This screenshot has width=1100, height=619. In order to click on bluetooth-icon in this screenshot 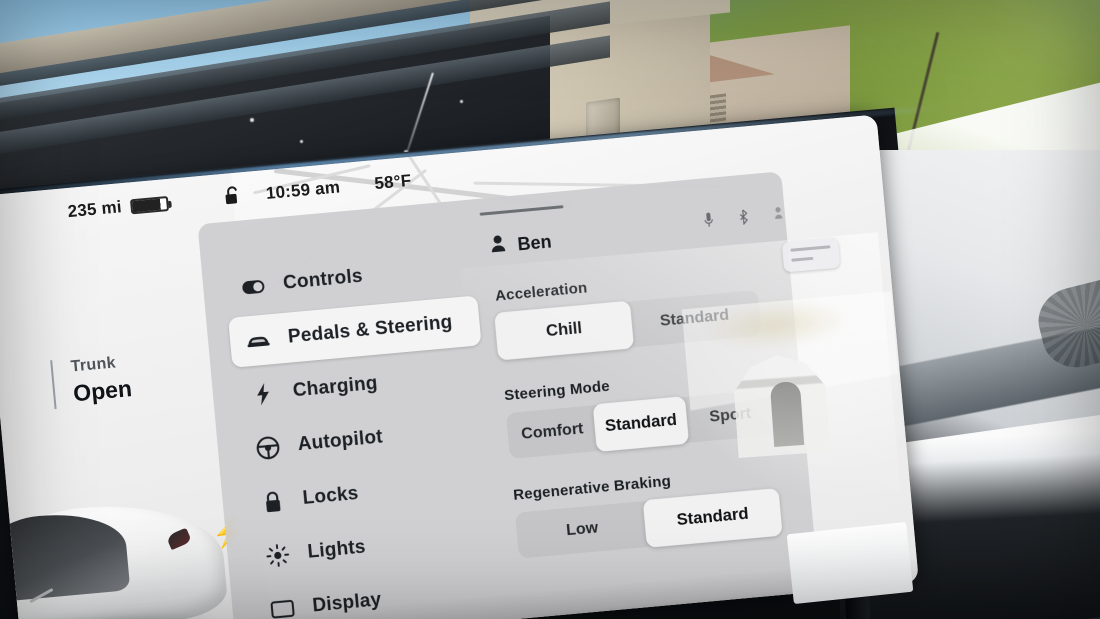, I will do `click(743, 217)`.